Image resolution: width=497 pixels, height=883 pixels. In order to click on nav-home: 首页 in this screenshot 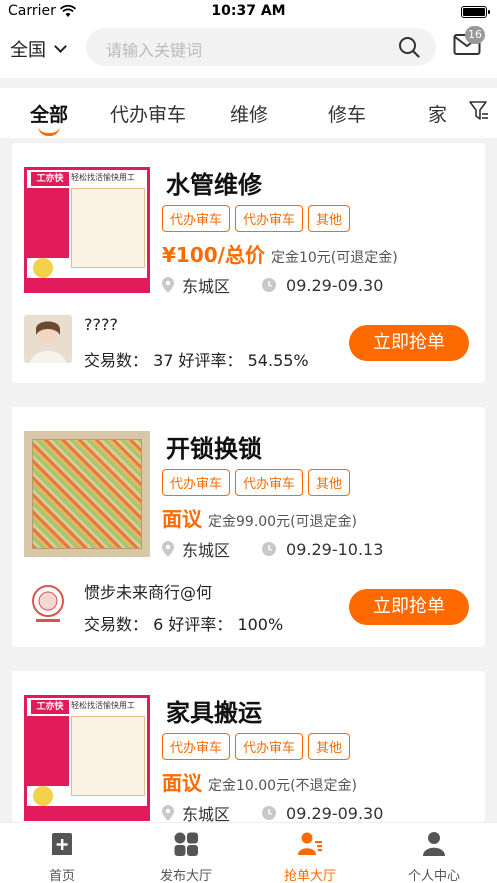, I will do `click(62, 853)`.